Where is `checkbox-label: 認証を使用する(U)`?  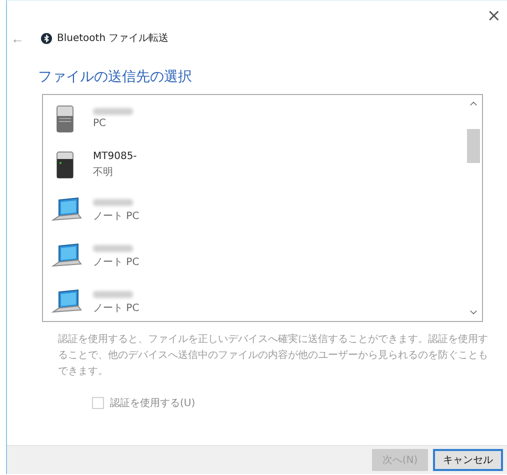
checkbox-label: 認証を使用する(U) is located at coordinates (153, 403).